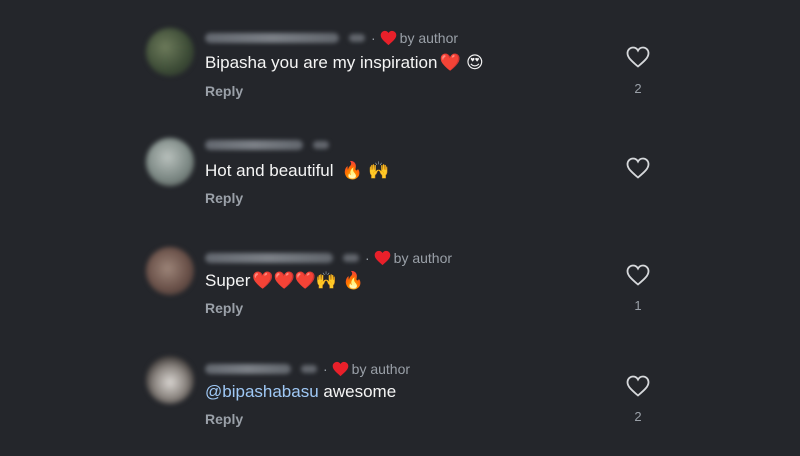  I want to click on comment-text: Super ❤️❤️❤️🙌 🔥, so click(284, 281).